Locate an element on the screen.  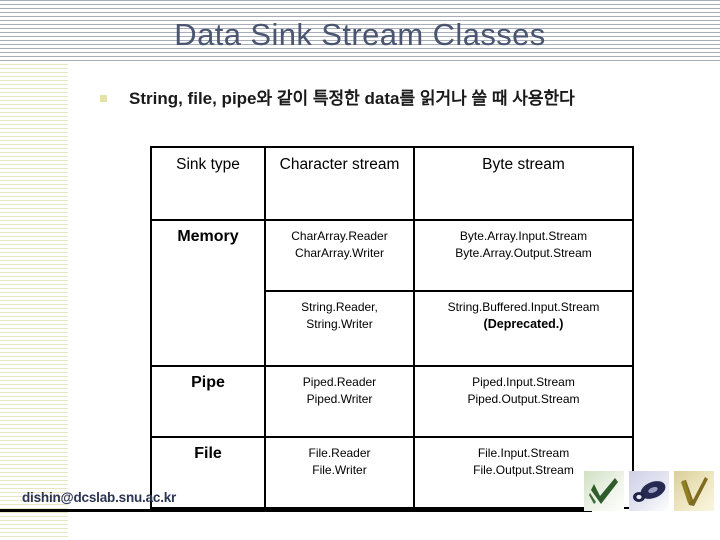
cell-pipe-byte: Piped.Input.Stream Piped.Output.Stream is located at coordinates (523, 401).